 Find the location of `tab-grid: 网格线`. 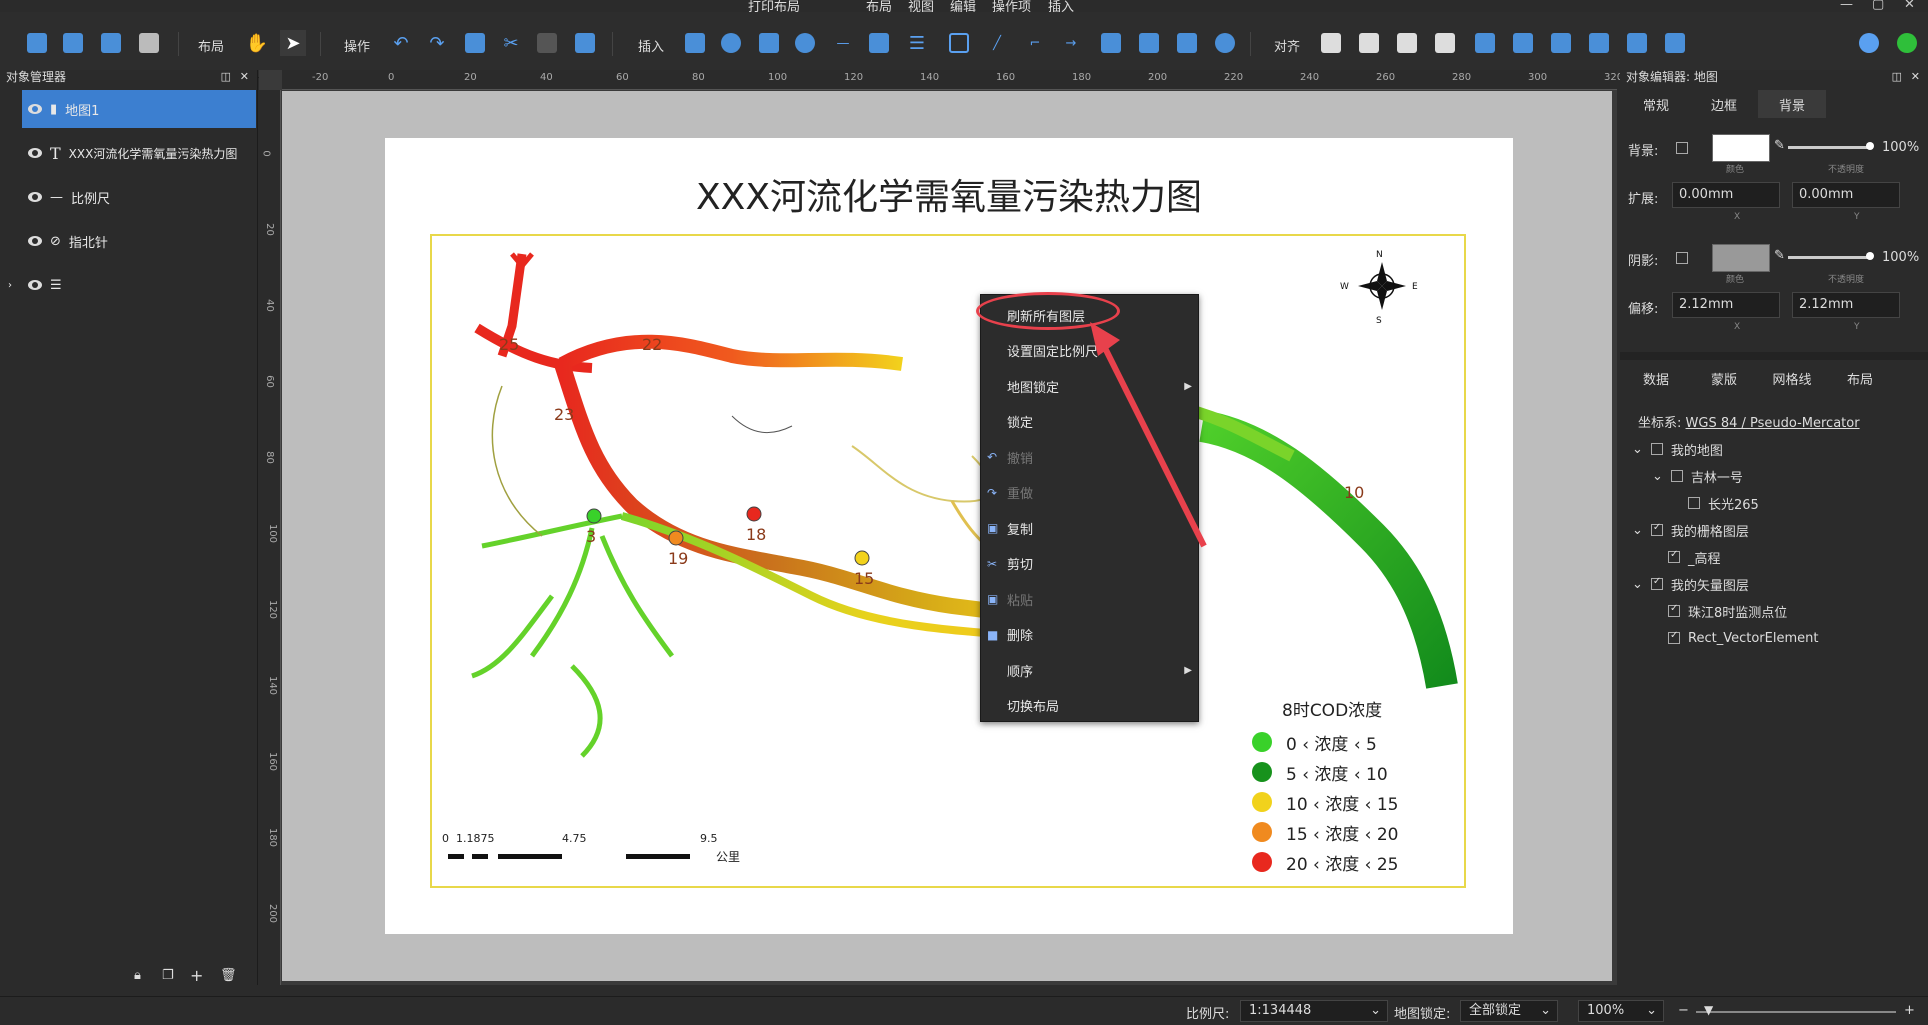

tab-grid: 网格线 is located at coordinates (1792, 378).